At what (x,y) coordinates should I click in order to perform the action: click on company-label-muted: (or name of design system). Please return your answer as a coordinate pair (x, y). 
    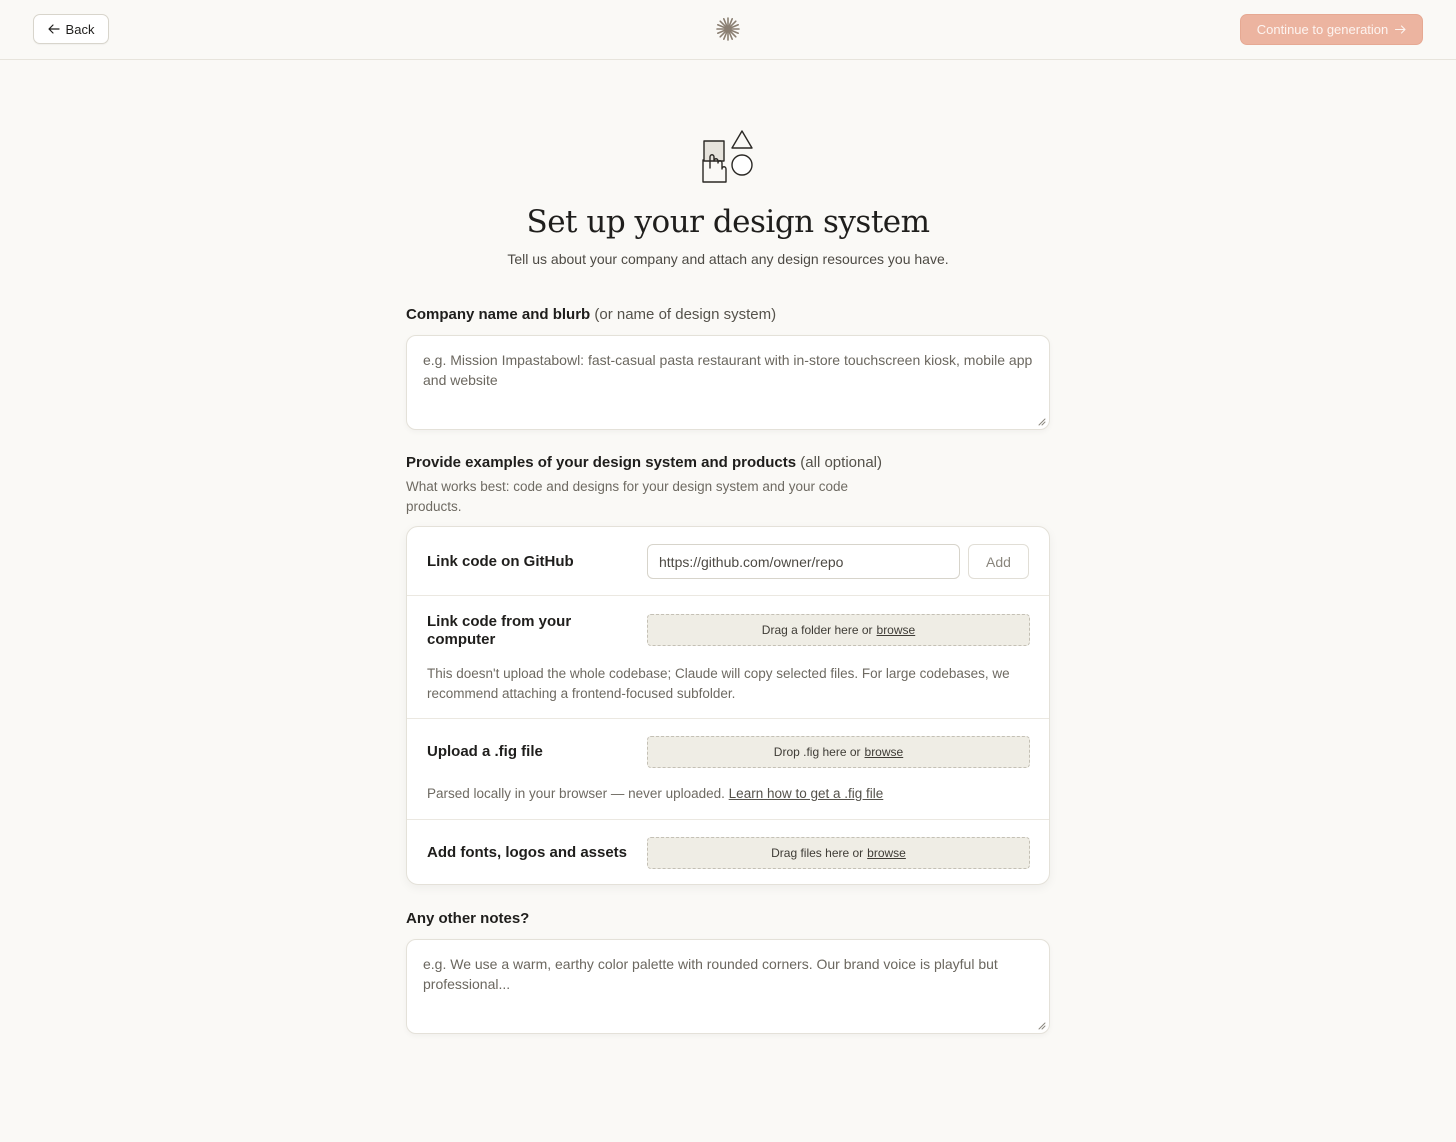
    Looking at the image, I should click on (685, 314).